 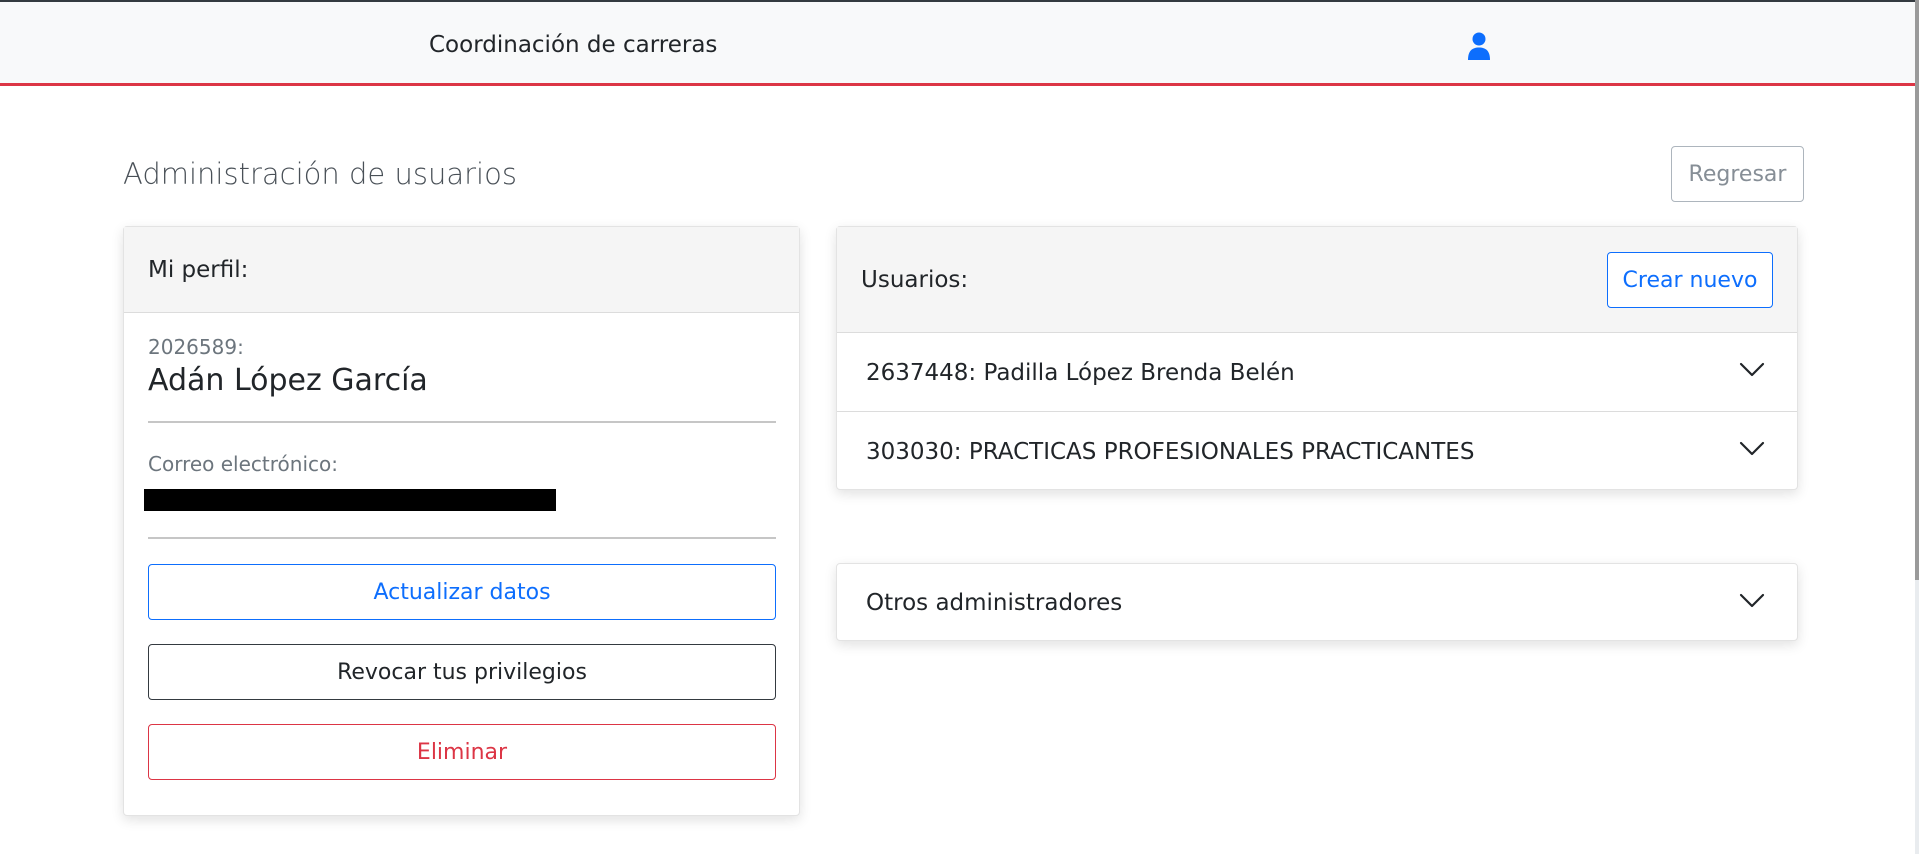 What do you see at coordinates (1080, 373) in the screenshot?
I see `user-row-label: 2637448: Padilla López Brenda Belén` at bounding box center [1080, 373].